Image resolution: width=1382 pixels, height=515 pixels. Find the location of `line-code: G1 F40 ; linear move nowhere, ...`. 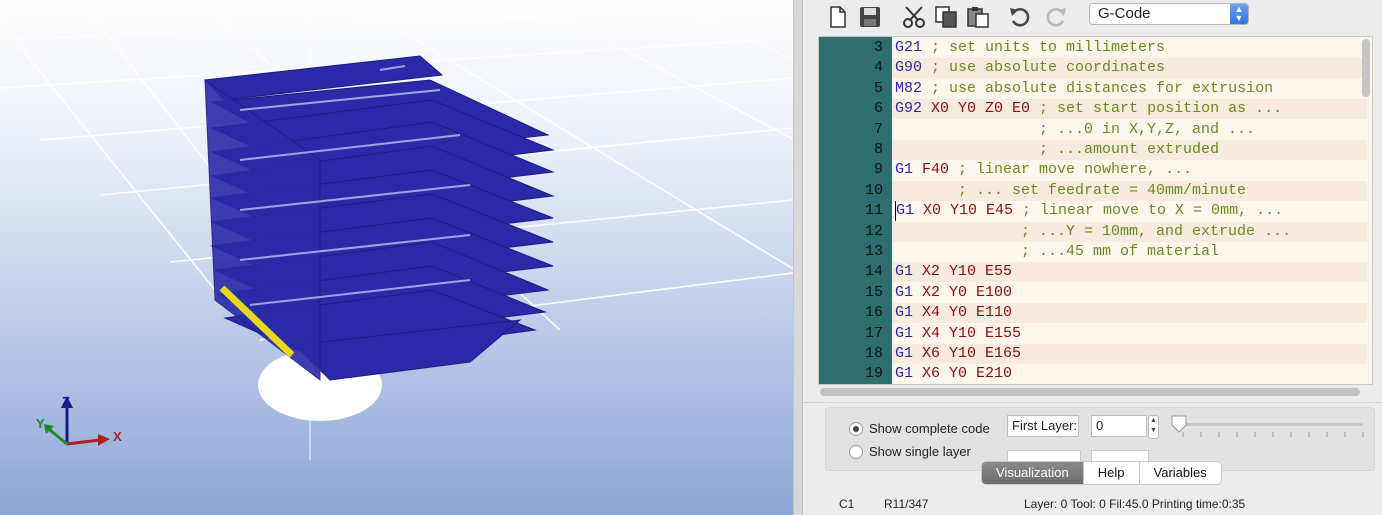

line-code: G1 F40 ; linear move nowhere, ... is located at coordinates (1043, 170).